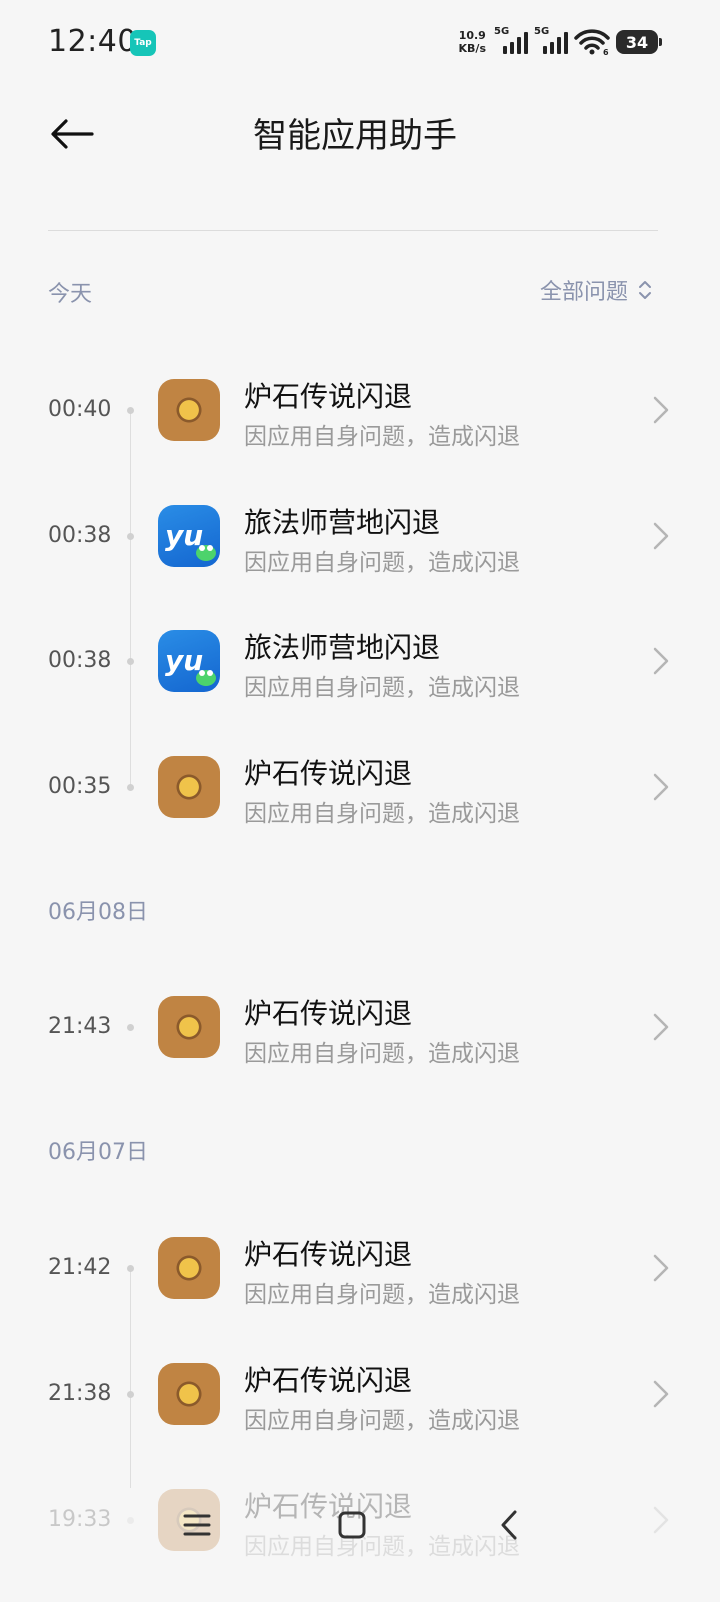 The image size is (720, 1602). I want to click on timeline-line, so click(130, 600).